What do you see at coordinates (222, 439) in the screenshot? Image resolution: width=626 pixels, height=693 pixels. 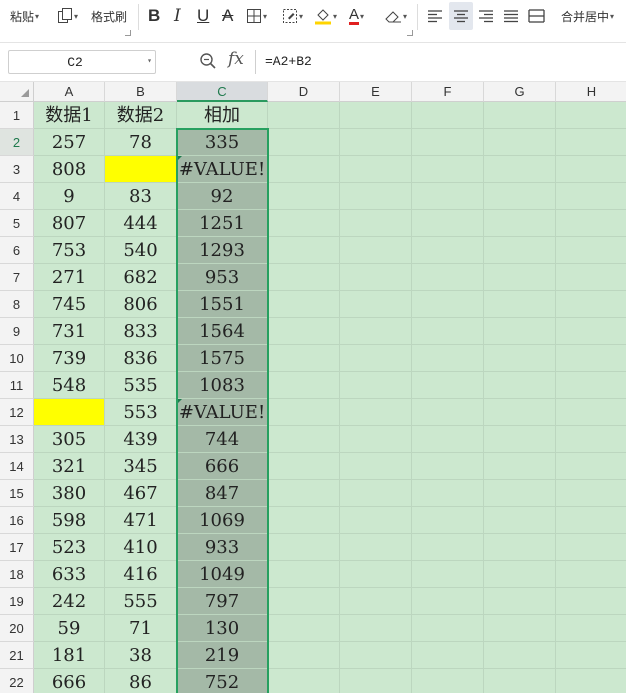 I see `cell-c13: 744` at bounding box center [222, 439].